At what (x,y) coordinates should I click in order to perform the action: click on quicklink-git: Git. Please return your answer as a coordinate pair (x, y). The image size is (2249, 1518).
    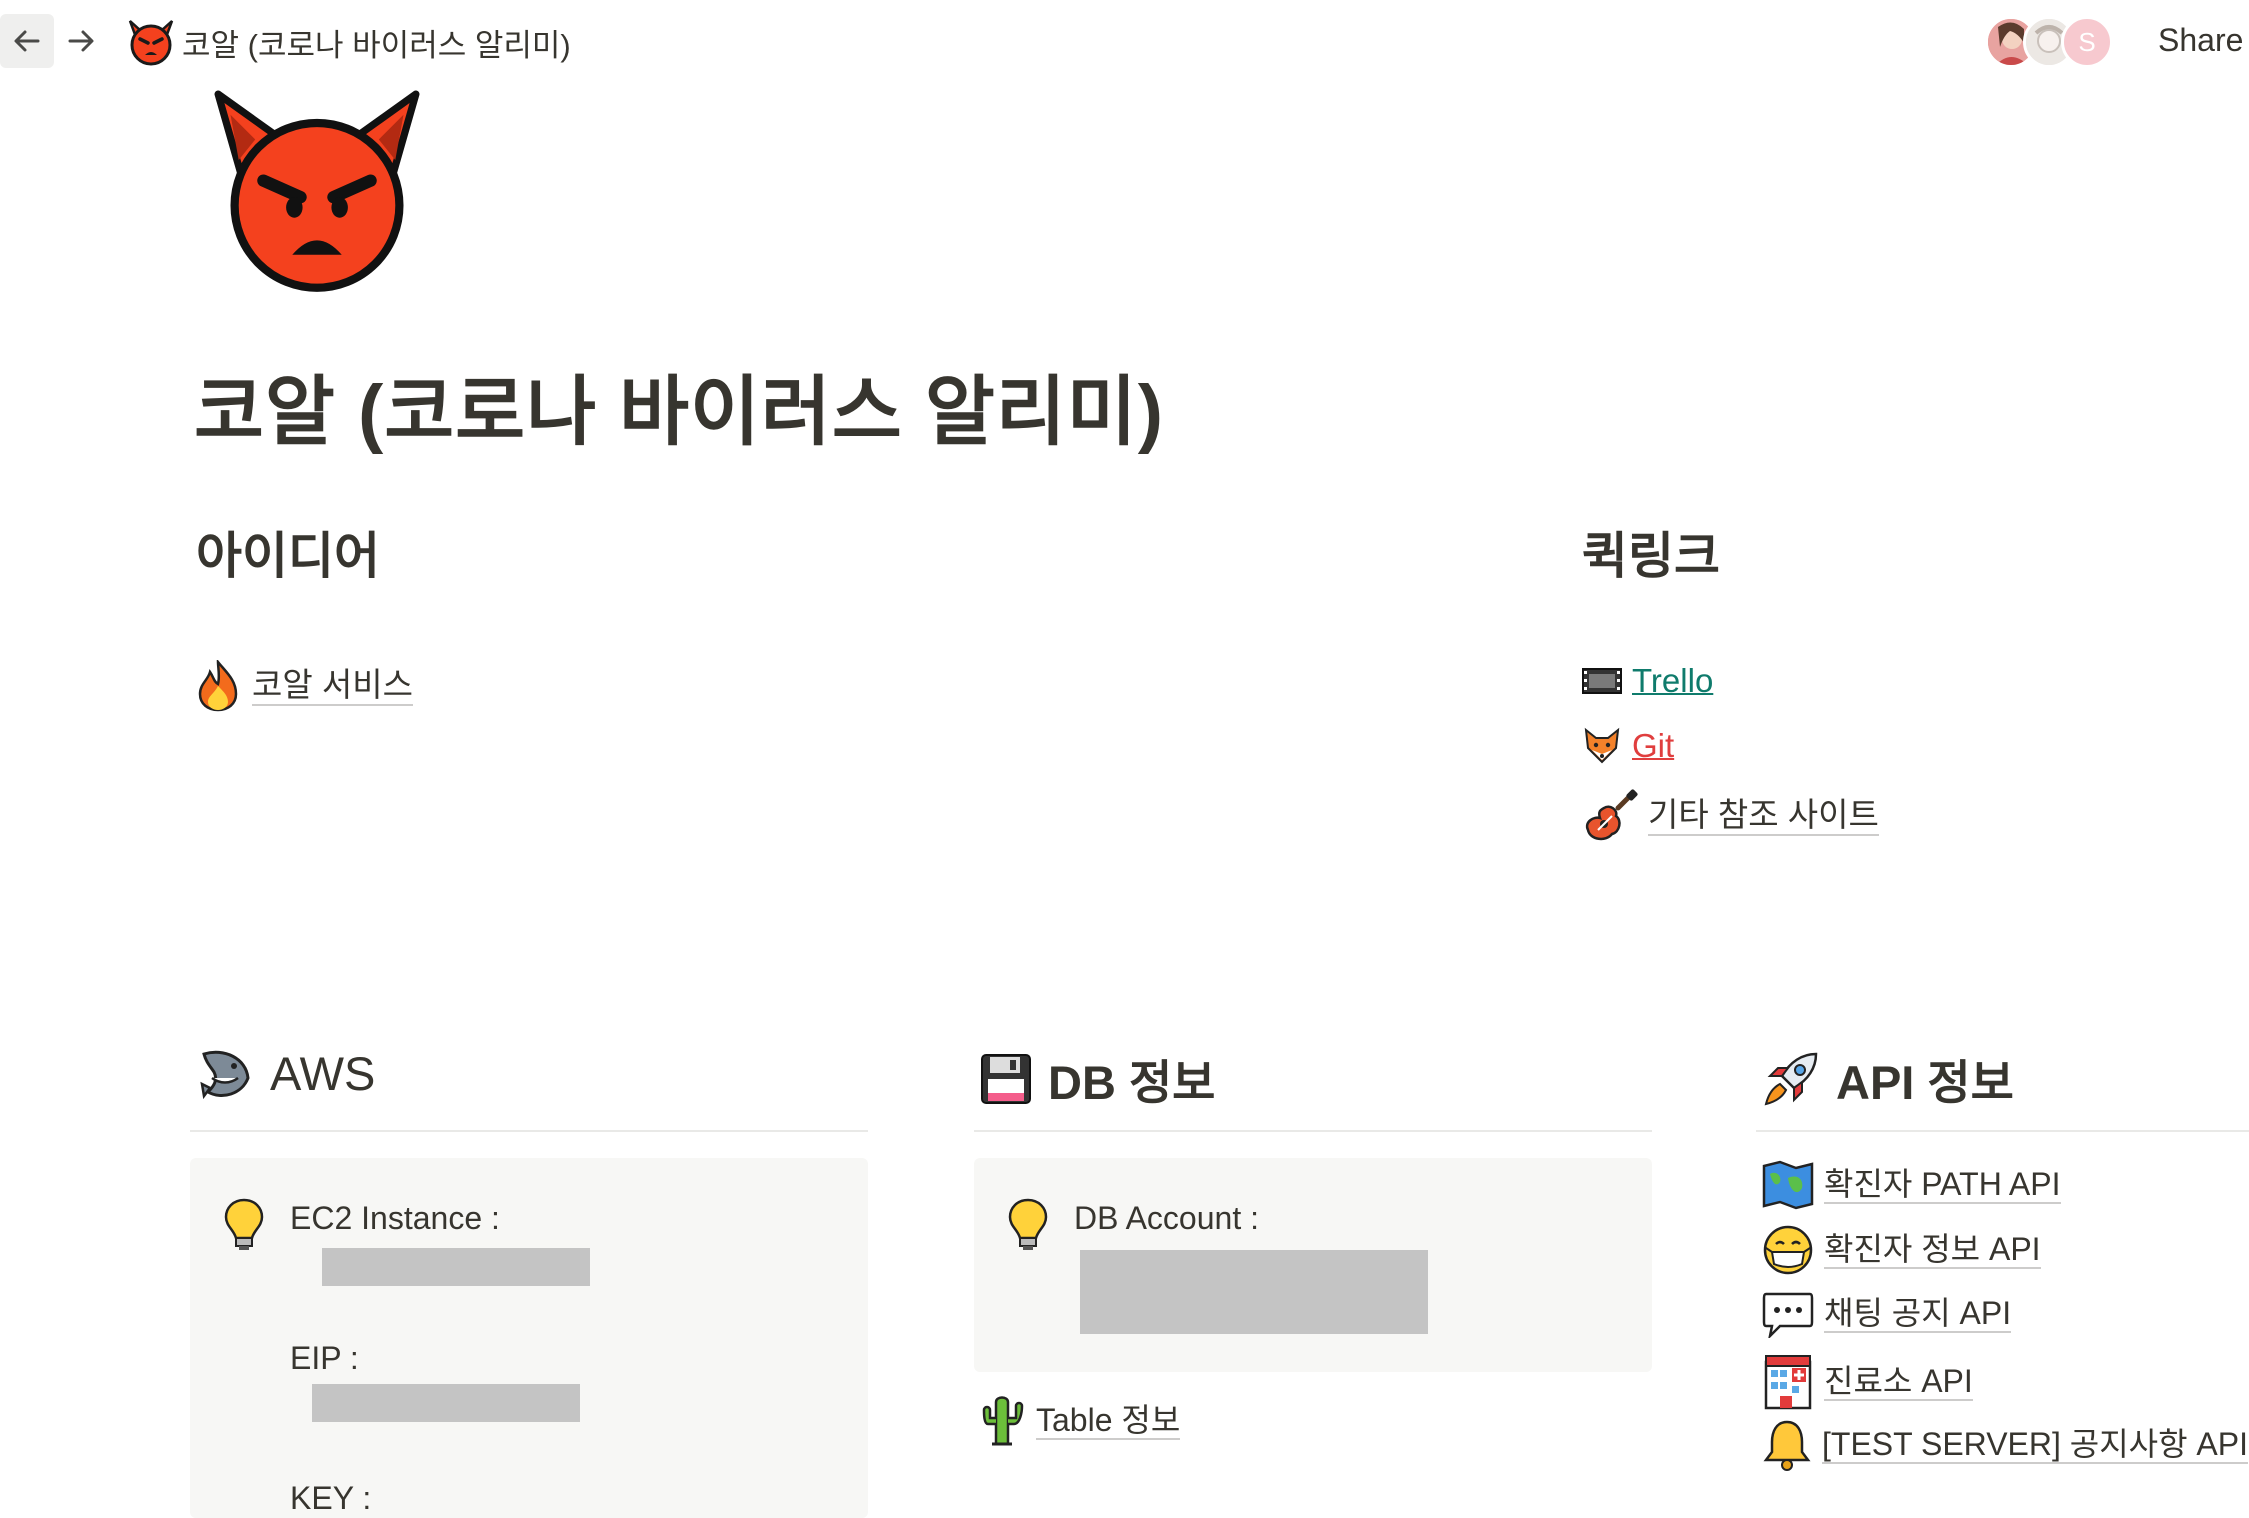
    Looking at the image, I should click on (1628, 746).